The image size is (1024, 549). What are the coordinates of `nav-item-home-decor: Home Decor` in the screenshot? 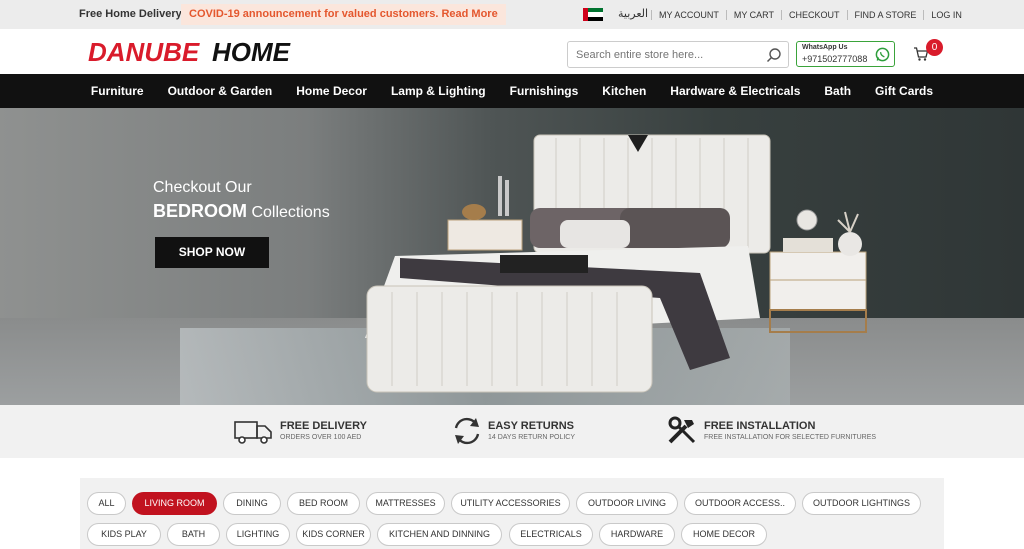 It's located at (331, 91).